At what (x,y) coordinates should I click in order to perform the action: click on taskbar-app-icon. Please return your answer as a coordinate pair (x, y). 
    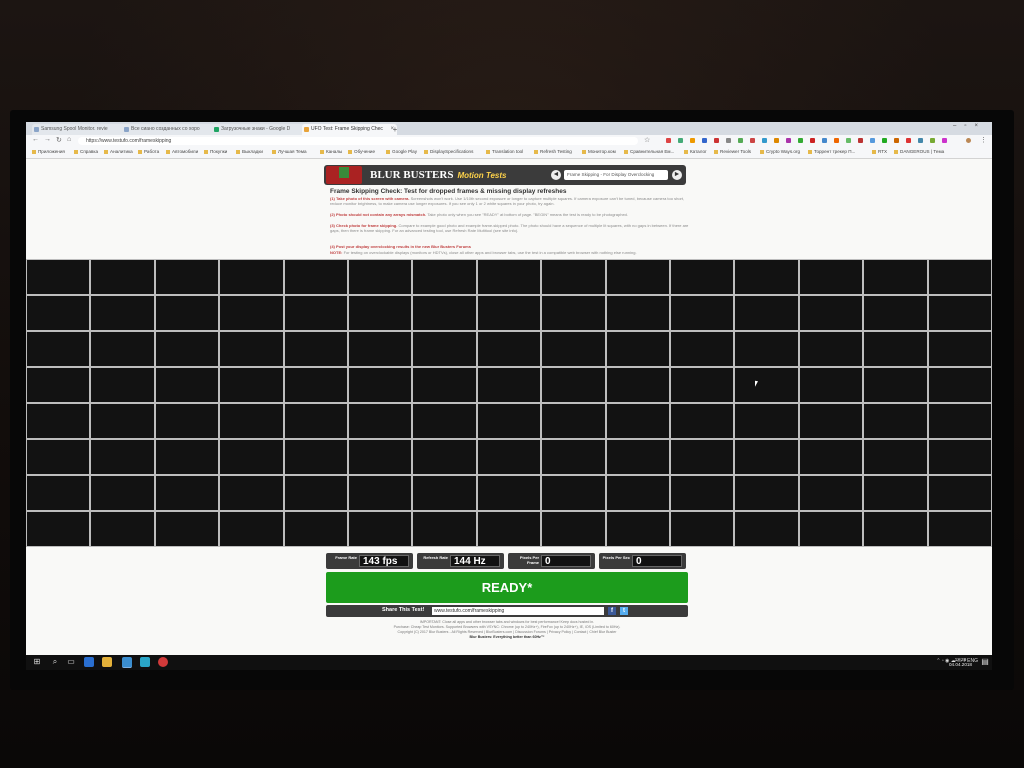
    Looking at the image, I should click on (89, 662).